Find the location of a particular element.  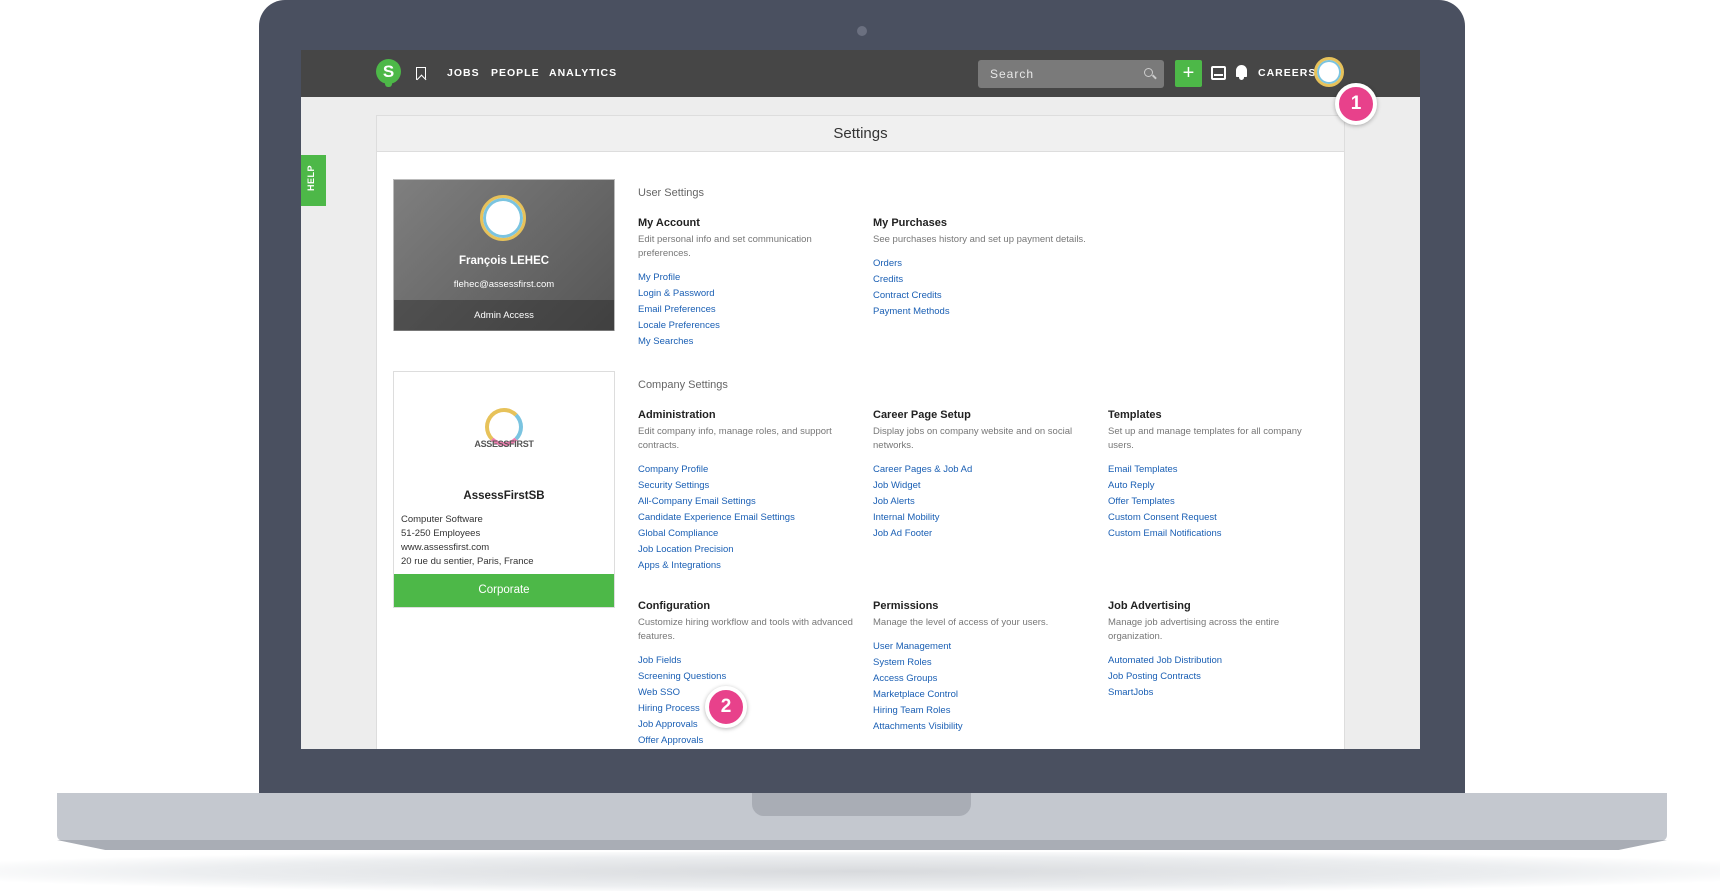

settings-link-contract-credits: Contract Credits is located at coordinates (980, 296).